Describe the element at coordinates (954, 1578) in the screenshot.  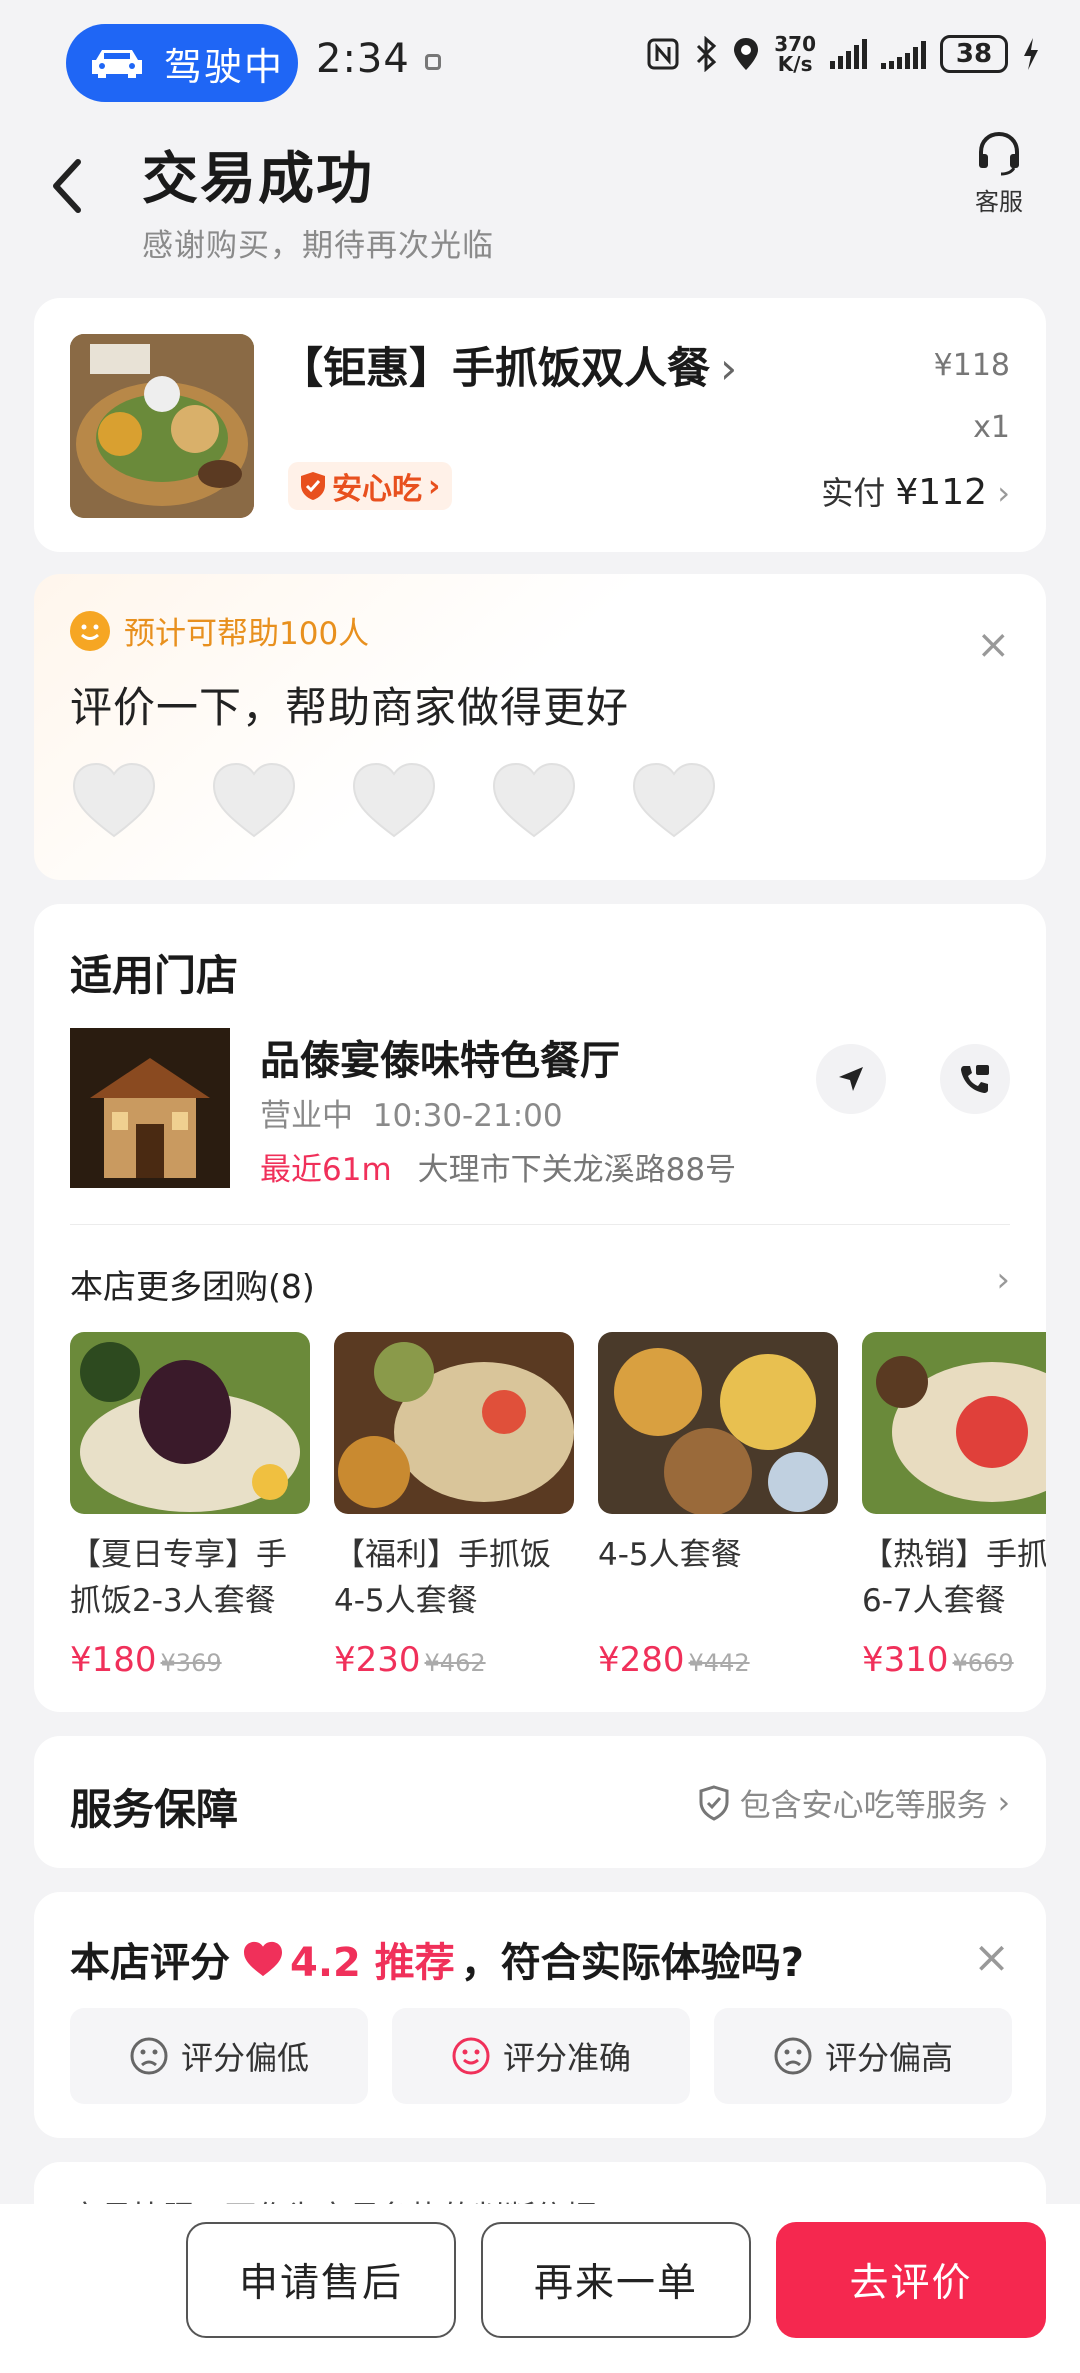
I see `deal-name: 【热销】手抓饭 6-7人套餐` at that location.